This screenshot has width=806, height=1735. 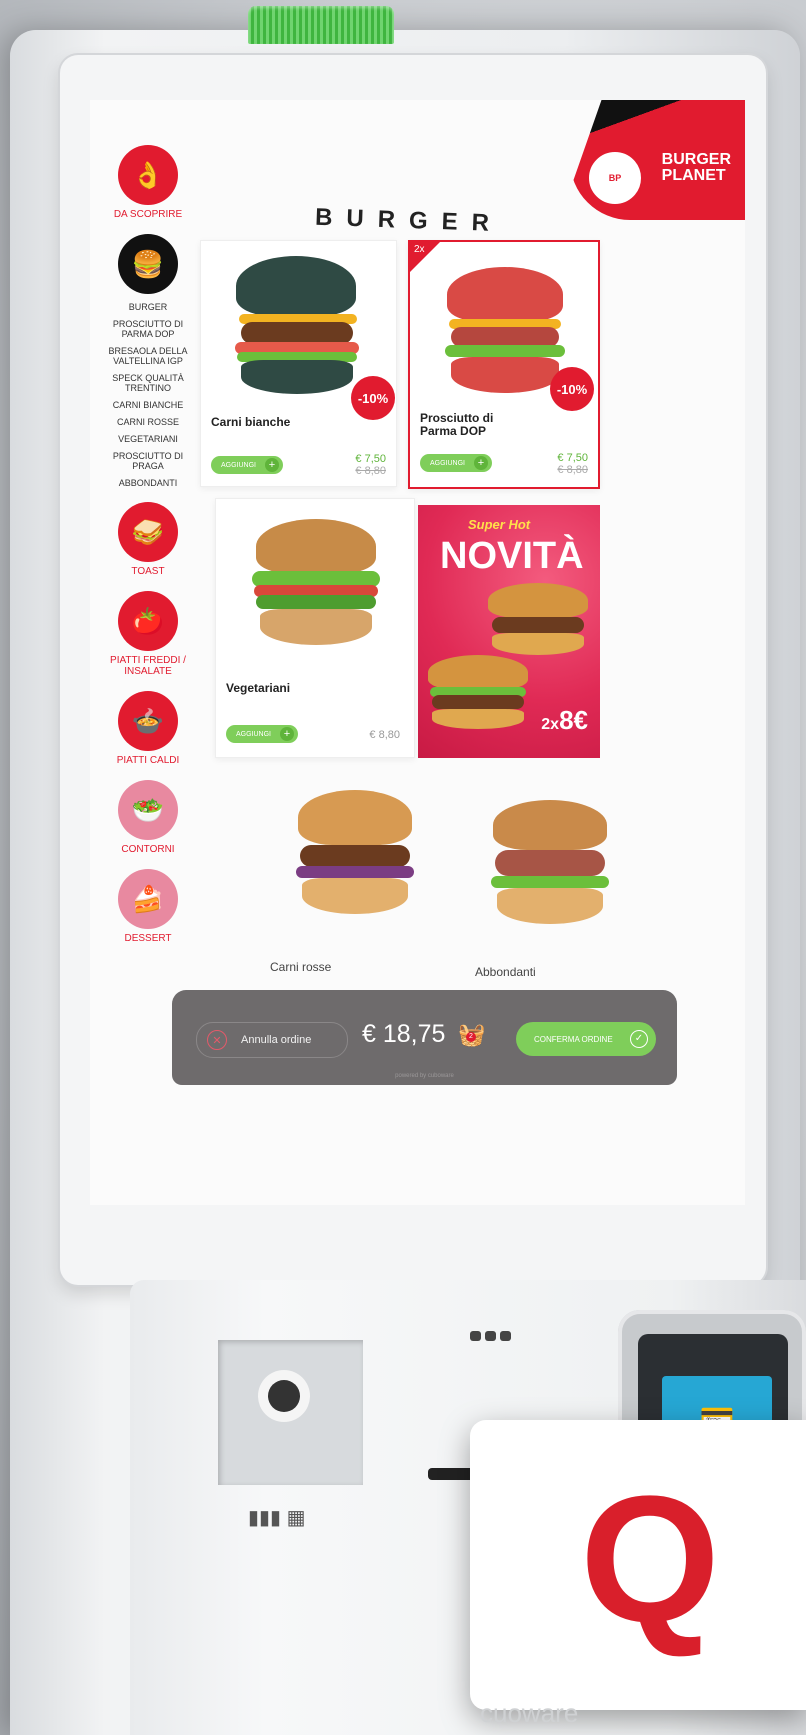 I want to click on sandwich-icon: 🥪, so click(x=148, y=532).